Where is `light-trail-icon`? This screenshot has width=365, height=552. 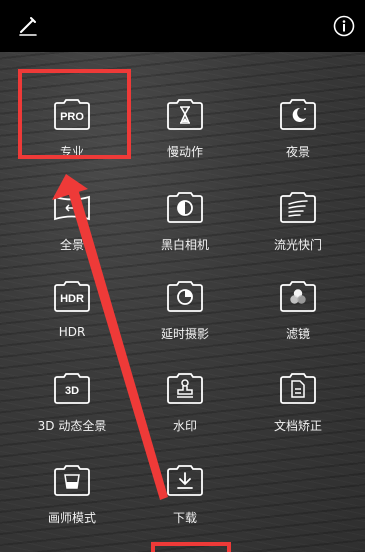
light-trail-icon is located at coordinates (298, 207).